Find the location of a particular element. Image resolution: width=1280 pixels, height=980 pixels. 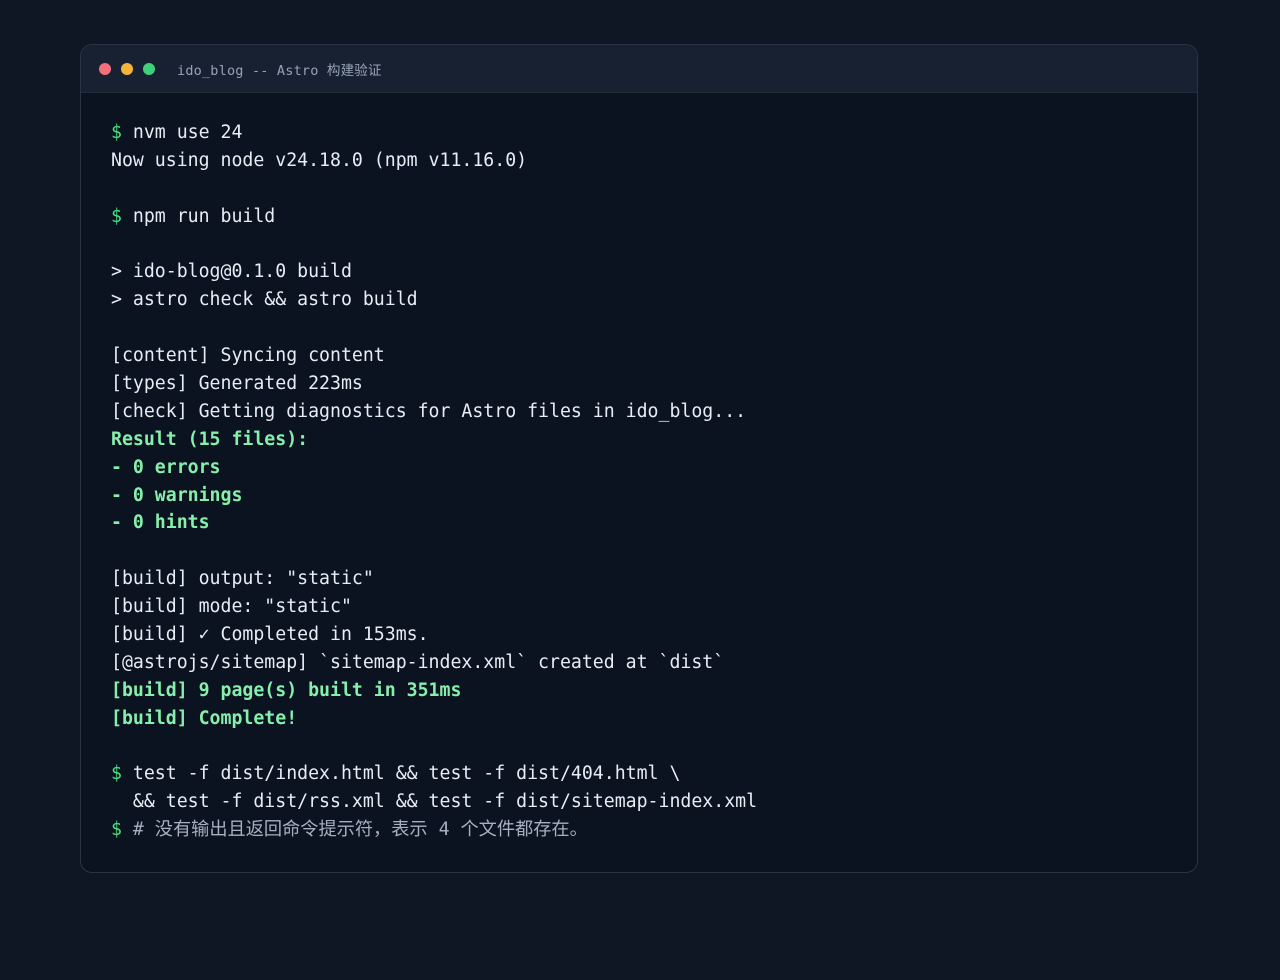

output-text: Result (15 files): is located at coordinates (210, 439).